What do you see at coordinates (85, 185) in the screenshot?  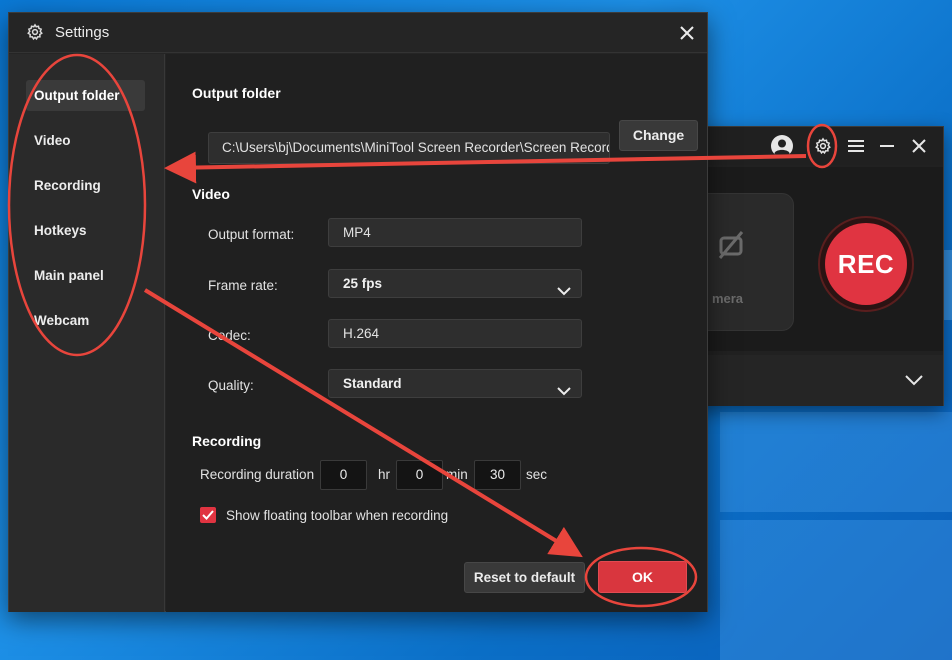 I see `sidebar-item-recording: Recording` at bounding box center [85, 185].